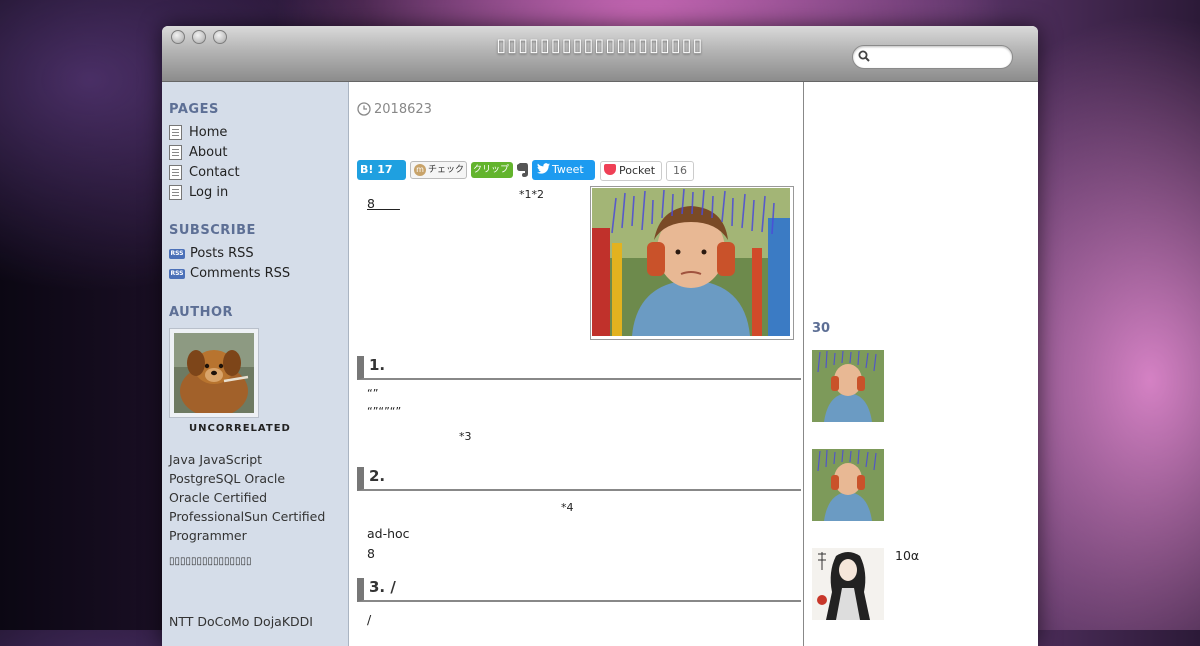 The height and width of the screenshot is (646, 1200). I want to click on section-heading-2-text: 2., so click(377, 476).